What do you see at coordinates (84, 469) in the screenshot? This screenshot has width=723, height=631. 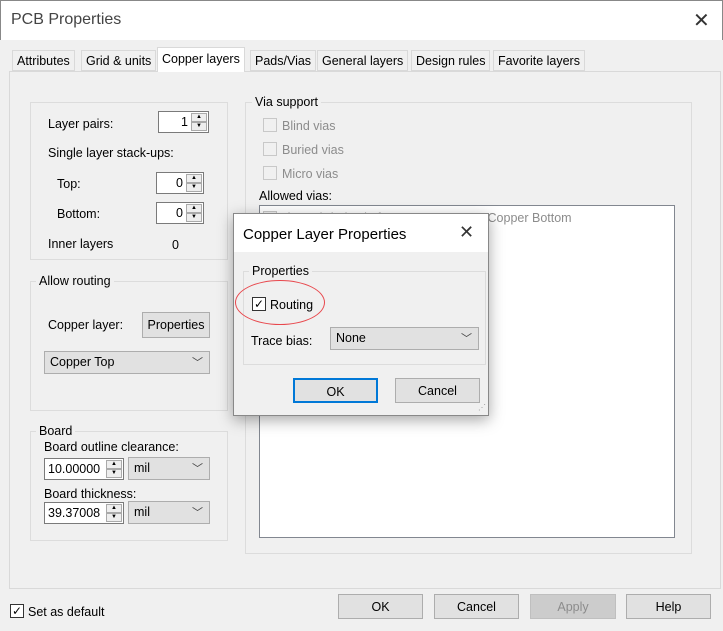 I see `clearance-input: 10.00000 ▲ ▼` at bounding box center [84, 469].